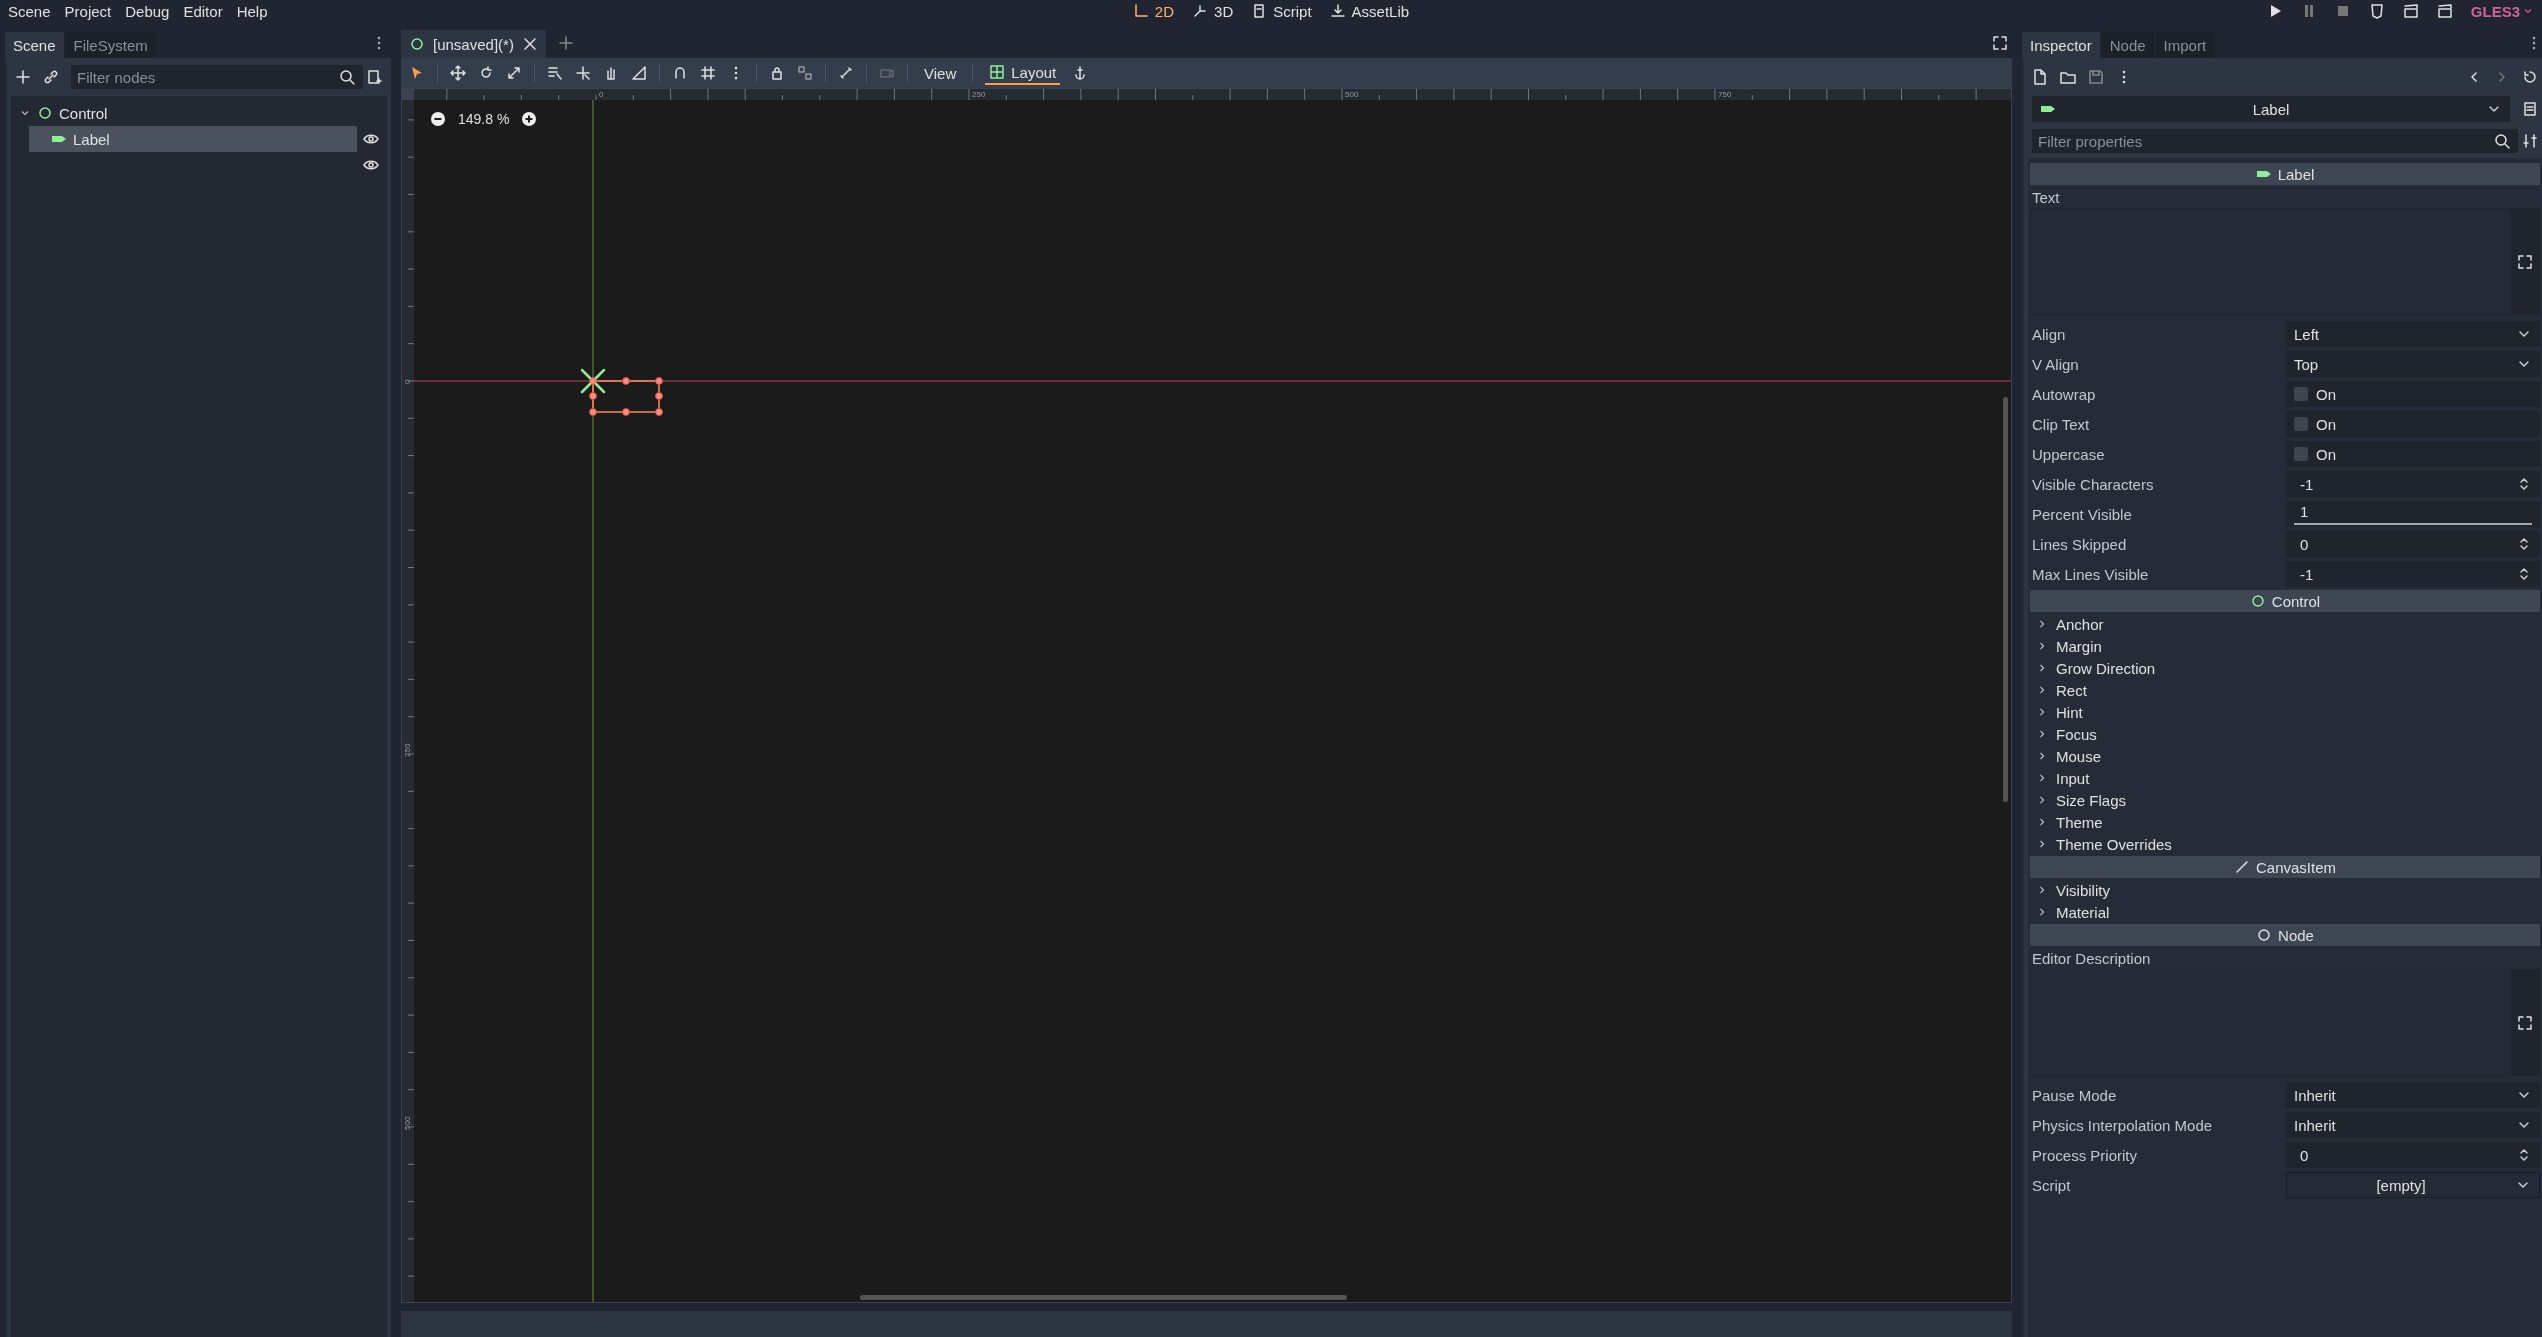 The height and width of the screenshot is (1337, 2542). I want to click on property-group: Rect, so click(2285, 690).